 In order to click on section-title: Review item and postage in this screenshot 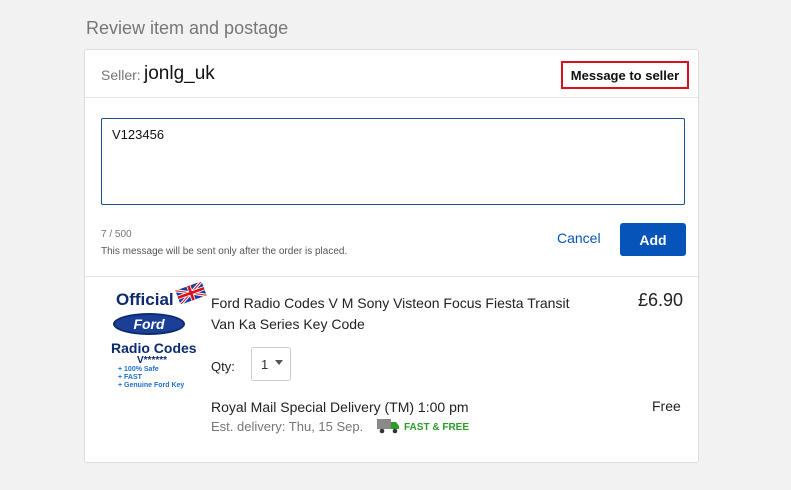, I will do `click(187, 28)`.